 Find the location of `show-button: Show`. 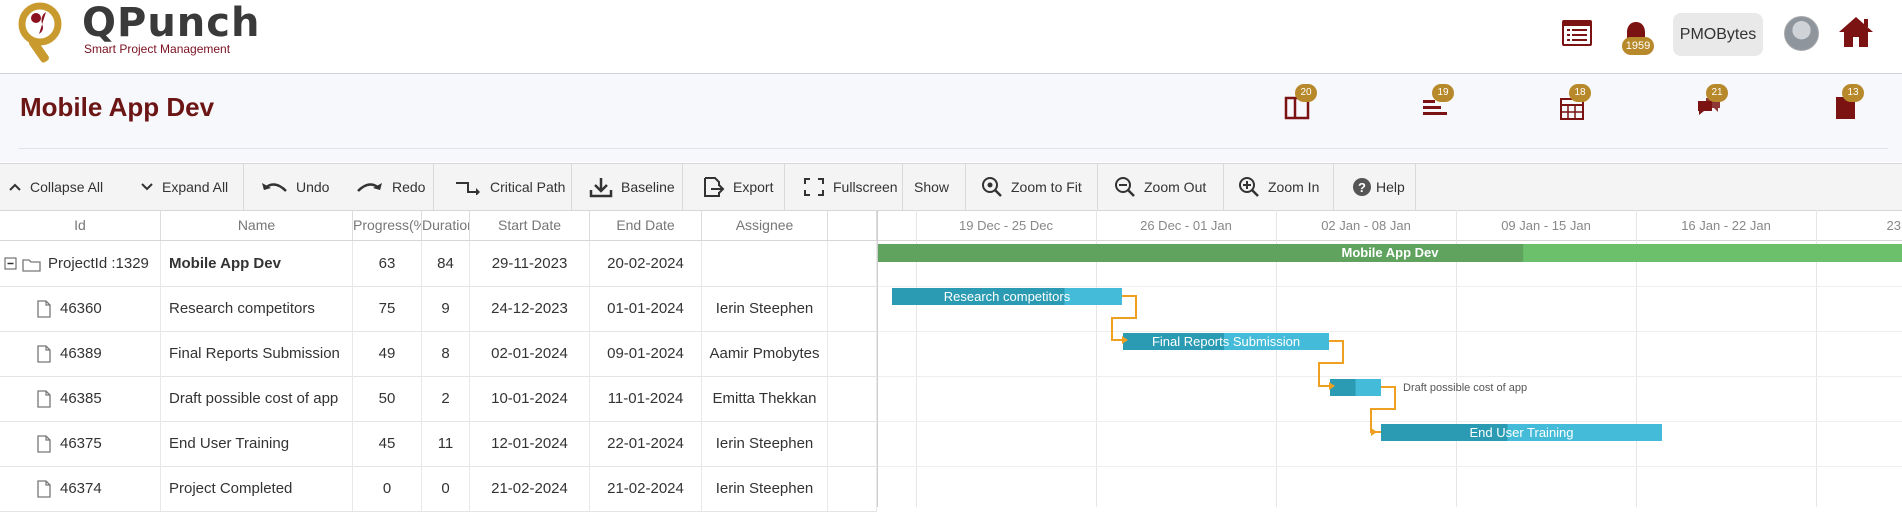

show-button: Show is located at coordinates (936, 187).